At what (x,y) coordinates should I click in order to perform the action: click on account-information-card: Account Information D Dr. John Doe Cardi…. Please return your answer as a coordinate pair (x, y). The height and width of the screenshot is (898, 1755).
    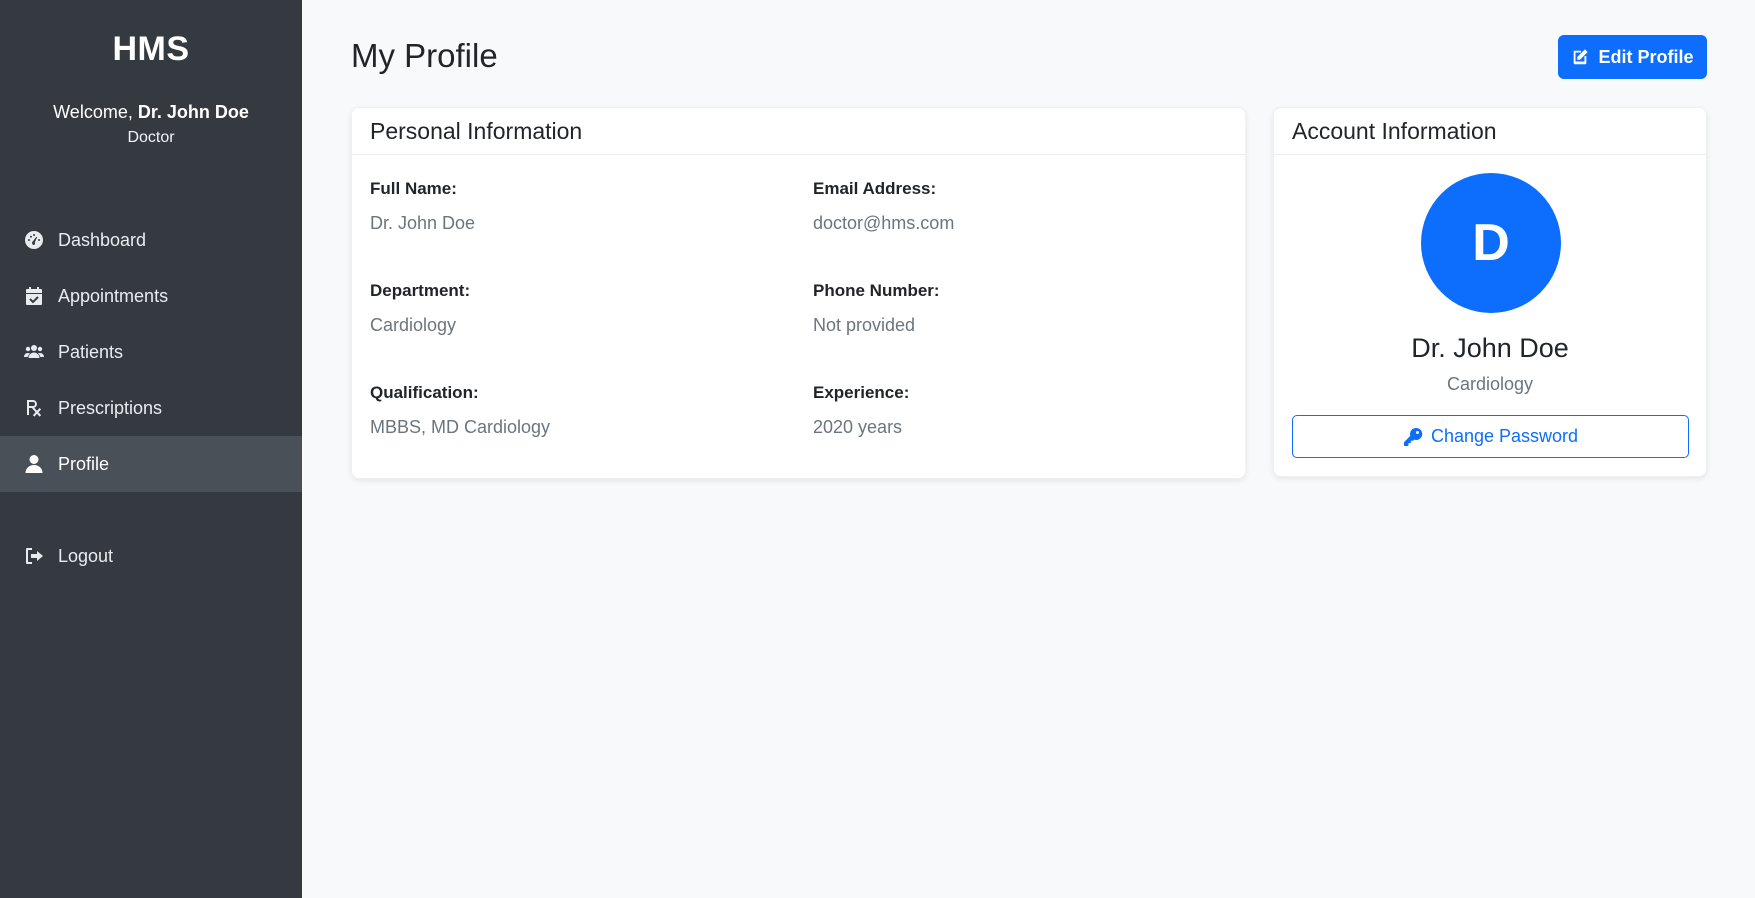
    Looking at the image, I should click on (1490, 292).